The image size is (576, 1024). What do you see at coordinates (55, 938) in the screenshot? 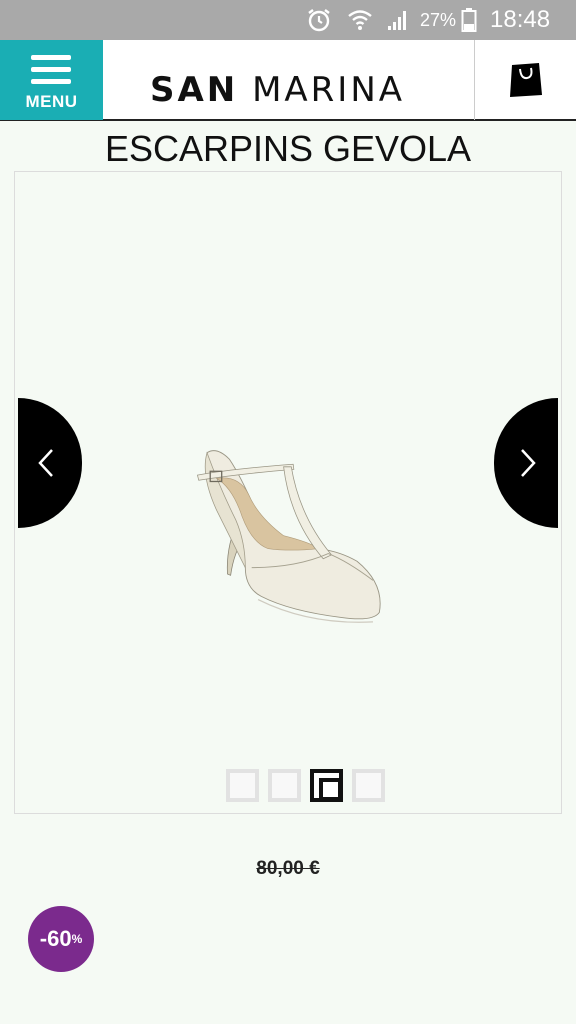
I see `discount-value: -60` at bounding box center [55, 938].